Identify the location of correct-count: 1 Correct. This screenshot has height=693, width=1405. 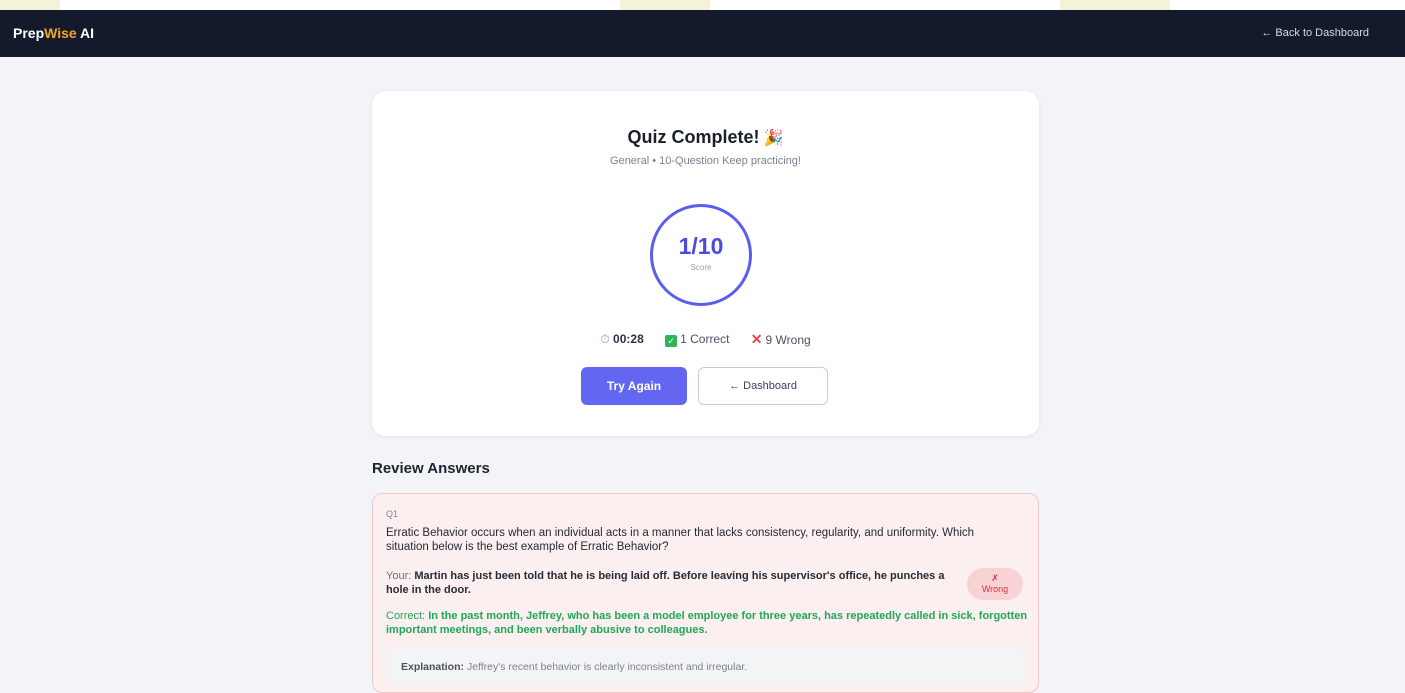
(705, 339).